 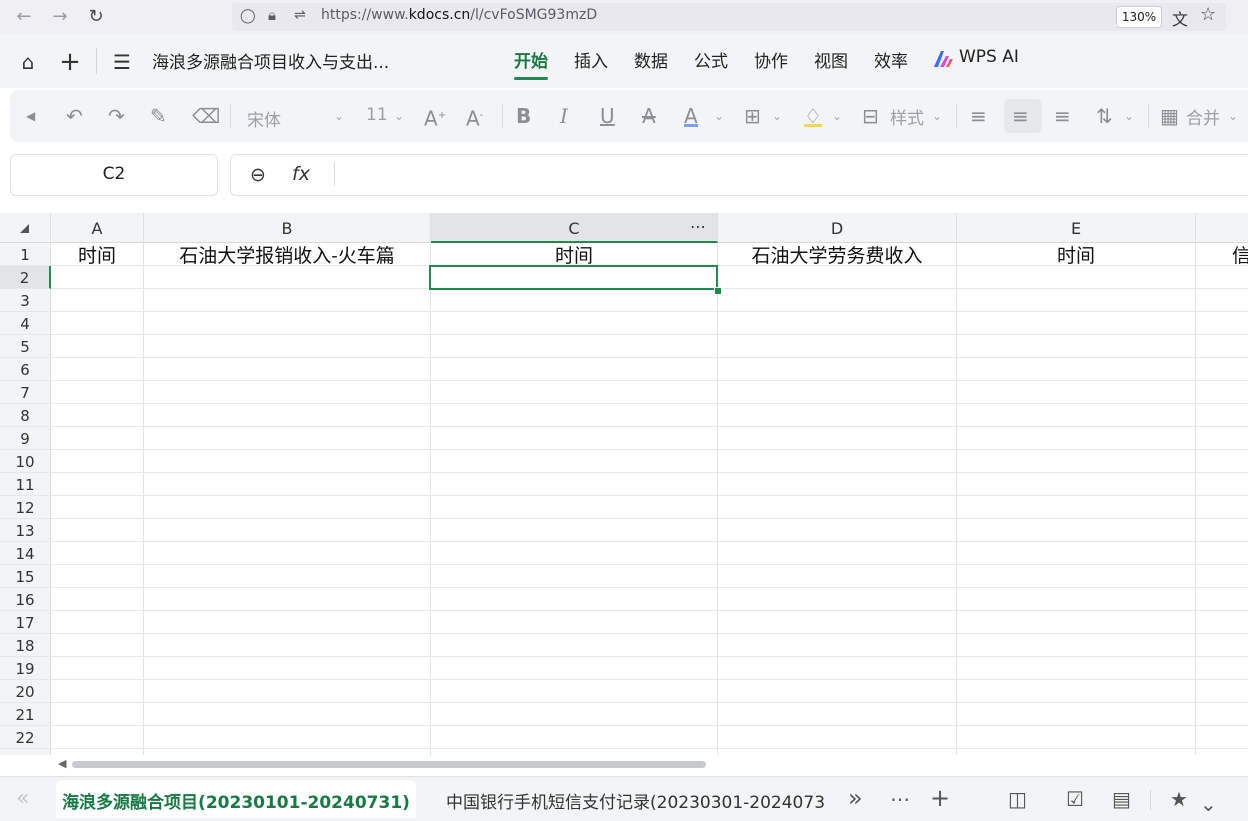 I want to click on decrease-font-icon: A-, so click(x=474, y=117).